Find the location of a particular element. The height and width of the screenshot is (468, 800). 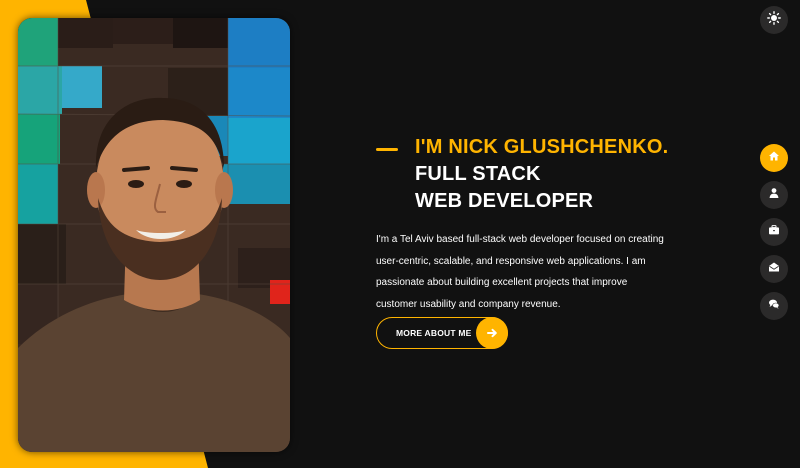

hero-role-line-2: WEB DEVELOPER is located at coordinates (504, 201).